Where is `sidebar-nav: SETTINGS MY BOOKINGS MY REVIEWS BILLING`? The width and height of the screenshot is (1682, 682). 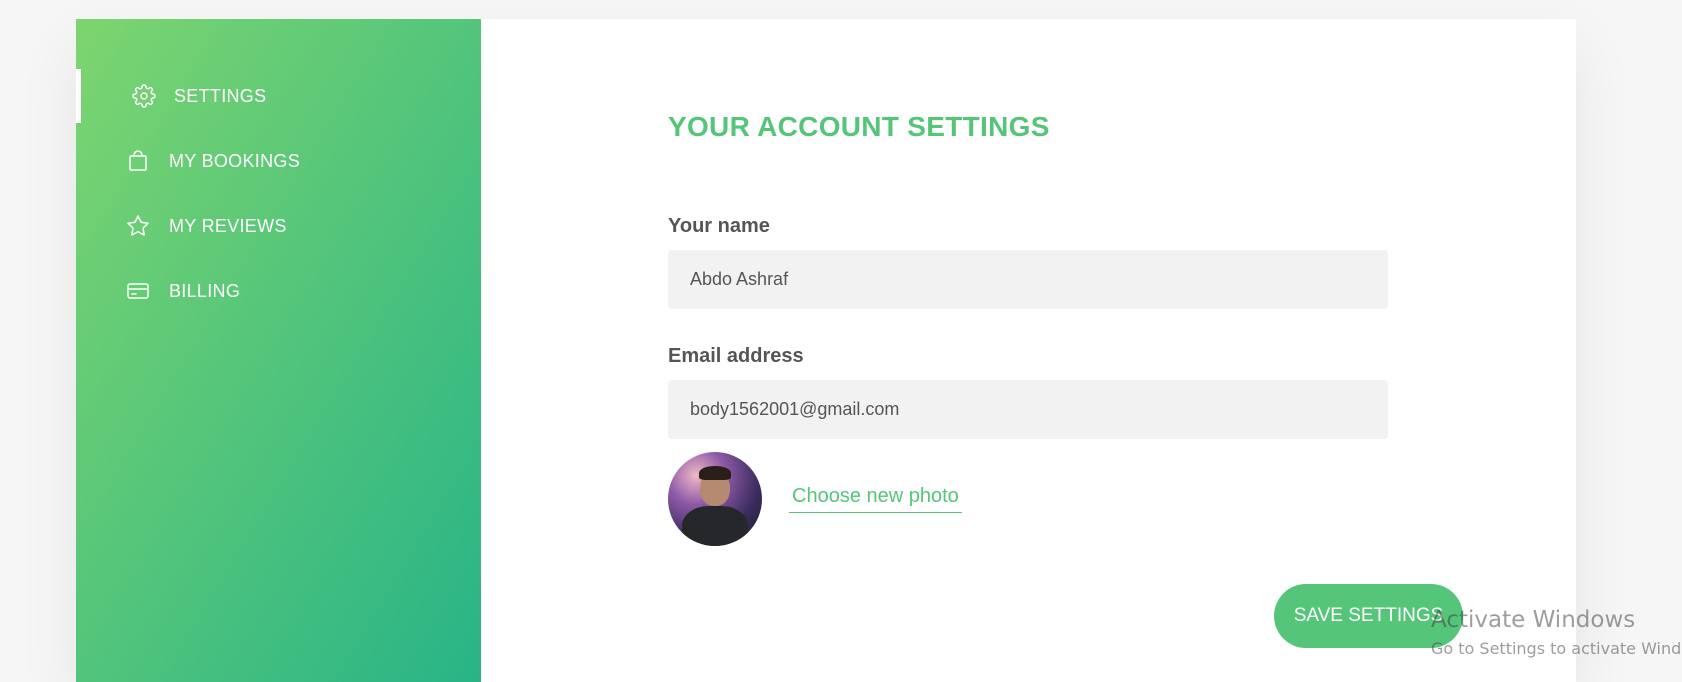 sidebar-nav: SETTINGS MY BOOKINGS MY REVIEWS BILLING is located at coordinates (278, 199).